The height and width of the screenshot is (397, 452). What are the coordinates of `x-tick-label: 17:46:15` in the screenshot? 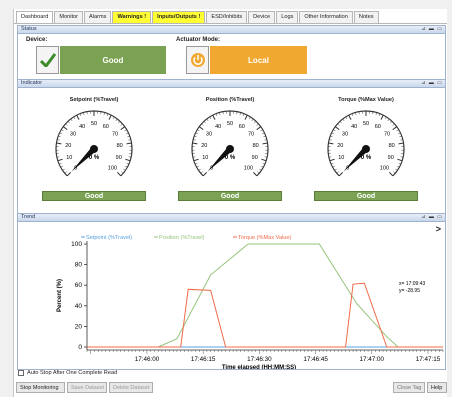 It's located at (203, 359).